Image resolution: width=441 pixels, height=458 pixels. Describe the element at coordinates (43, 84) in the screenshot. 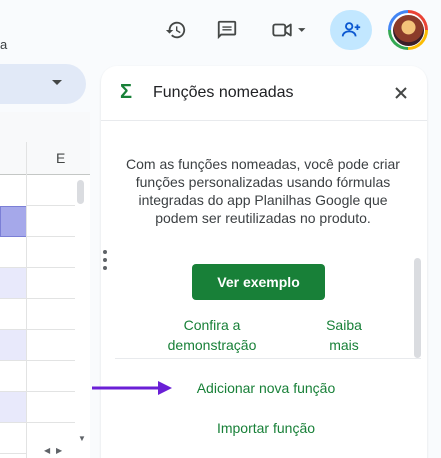

I see `name-box` at that location.